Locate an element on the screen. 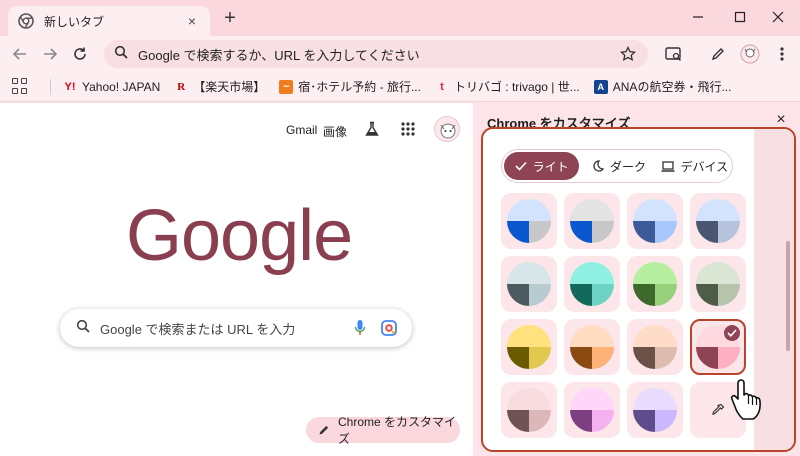 The width and height of the screenshot is (800, 456). minimize-icon is located at coordinates (698, 17).